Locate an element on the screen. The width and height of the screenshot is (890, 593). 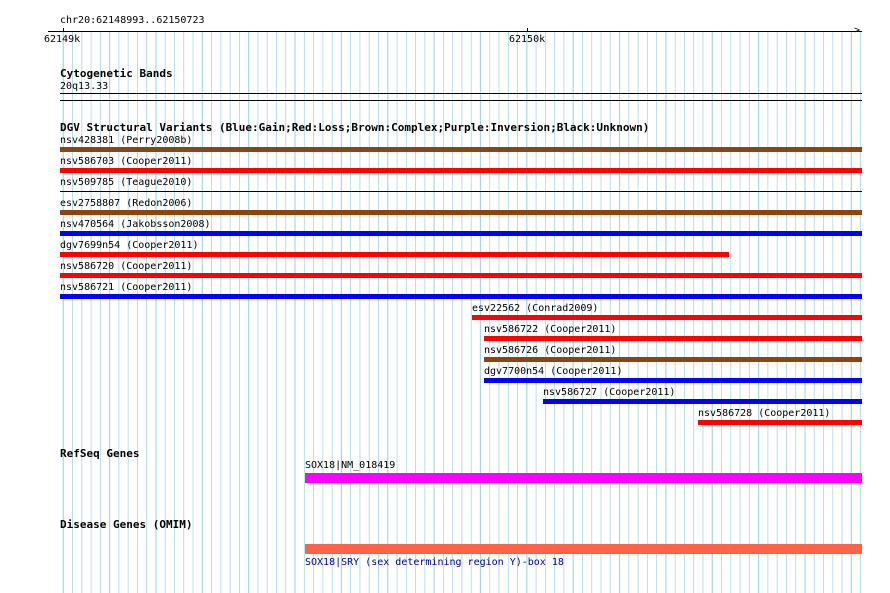
dgv-variant-label: nsv586728 (Cooper2011) is located at coordinates (764, 414).